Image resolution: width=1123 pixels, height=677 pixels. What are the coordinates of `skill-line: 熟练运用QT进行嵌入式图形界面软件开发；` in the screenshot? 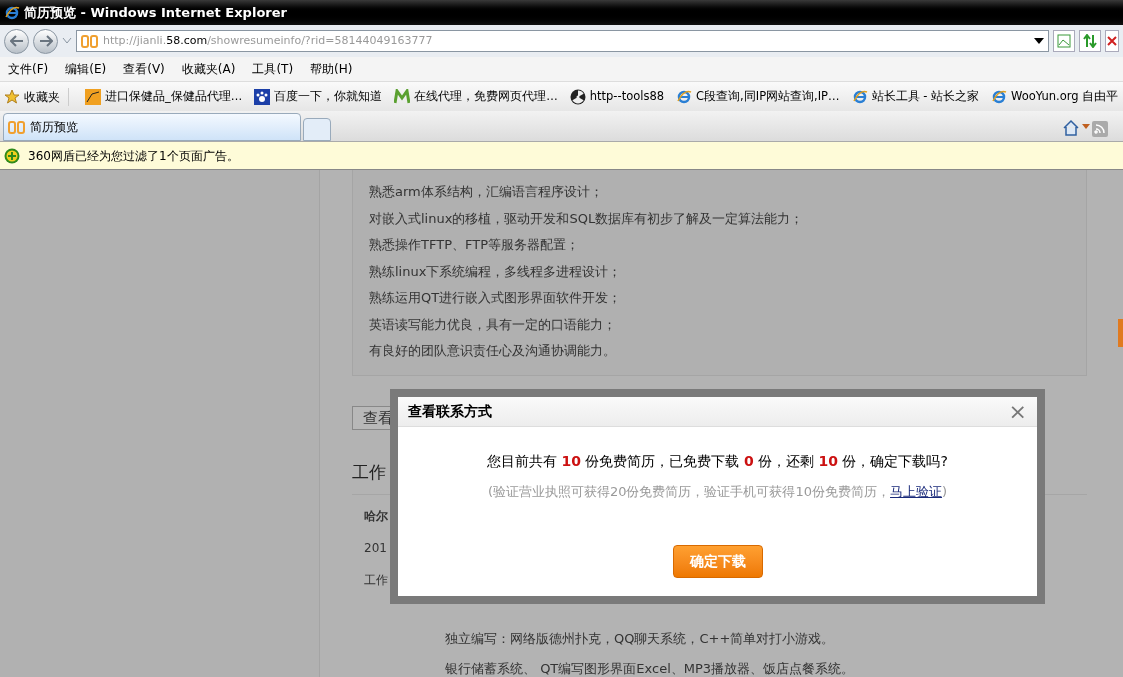 It's located at (496, 298).